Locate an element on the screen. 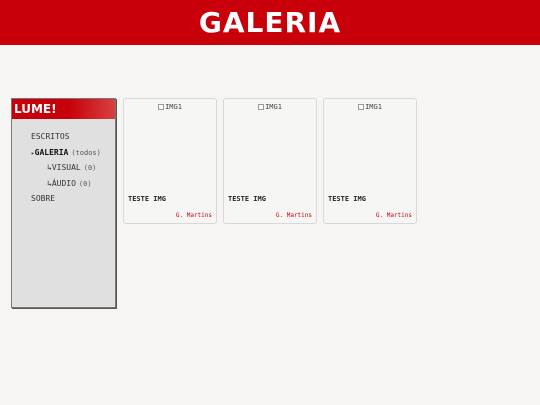  sidebar-item-label: SOBRE is located at coordinates (43, 198).